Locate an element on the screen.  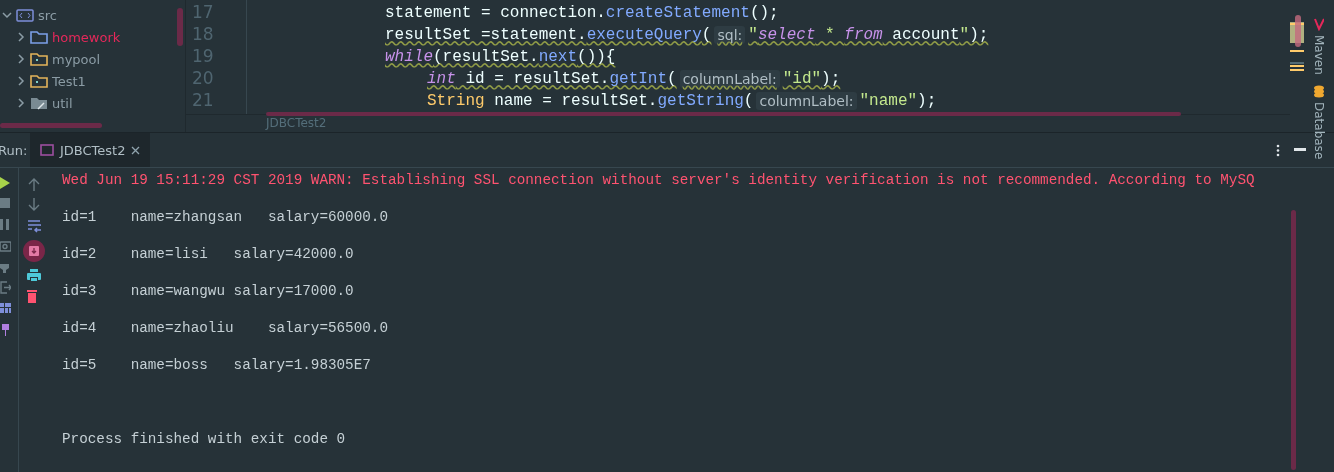
parameter-hint: sql: is located at coordinates (730, 35).